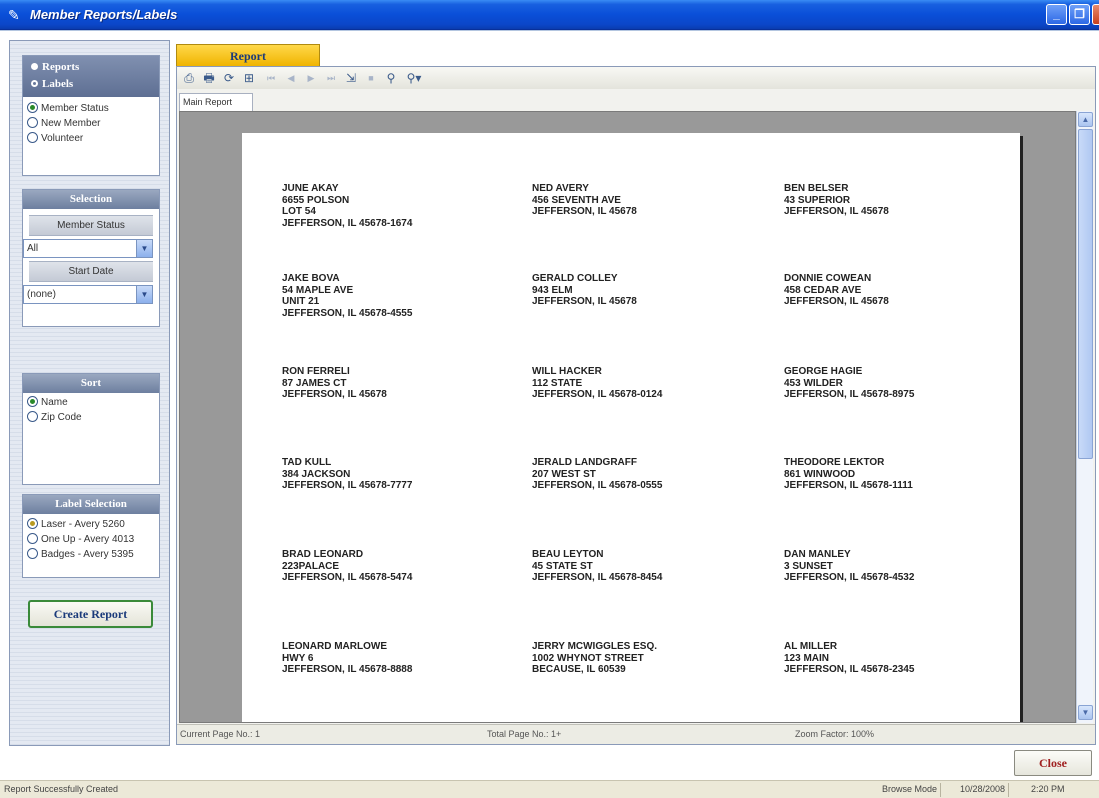 Image resolution: width=1099 pixels, height=798 pixels. What do you see at coordinates (568, 554) in the screenshot?
I see `label-name: BEAU LEYTON` at bounding box center [568, 554].